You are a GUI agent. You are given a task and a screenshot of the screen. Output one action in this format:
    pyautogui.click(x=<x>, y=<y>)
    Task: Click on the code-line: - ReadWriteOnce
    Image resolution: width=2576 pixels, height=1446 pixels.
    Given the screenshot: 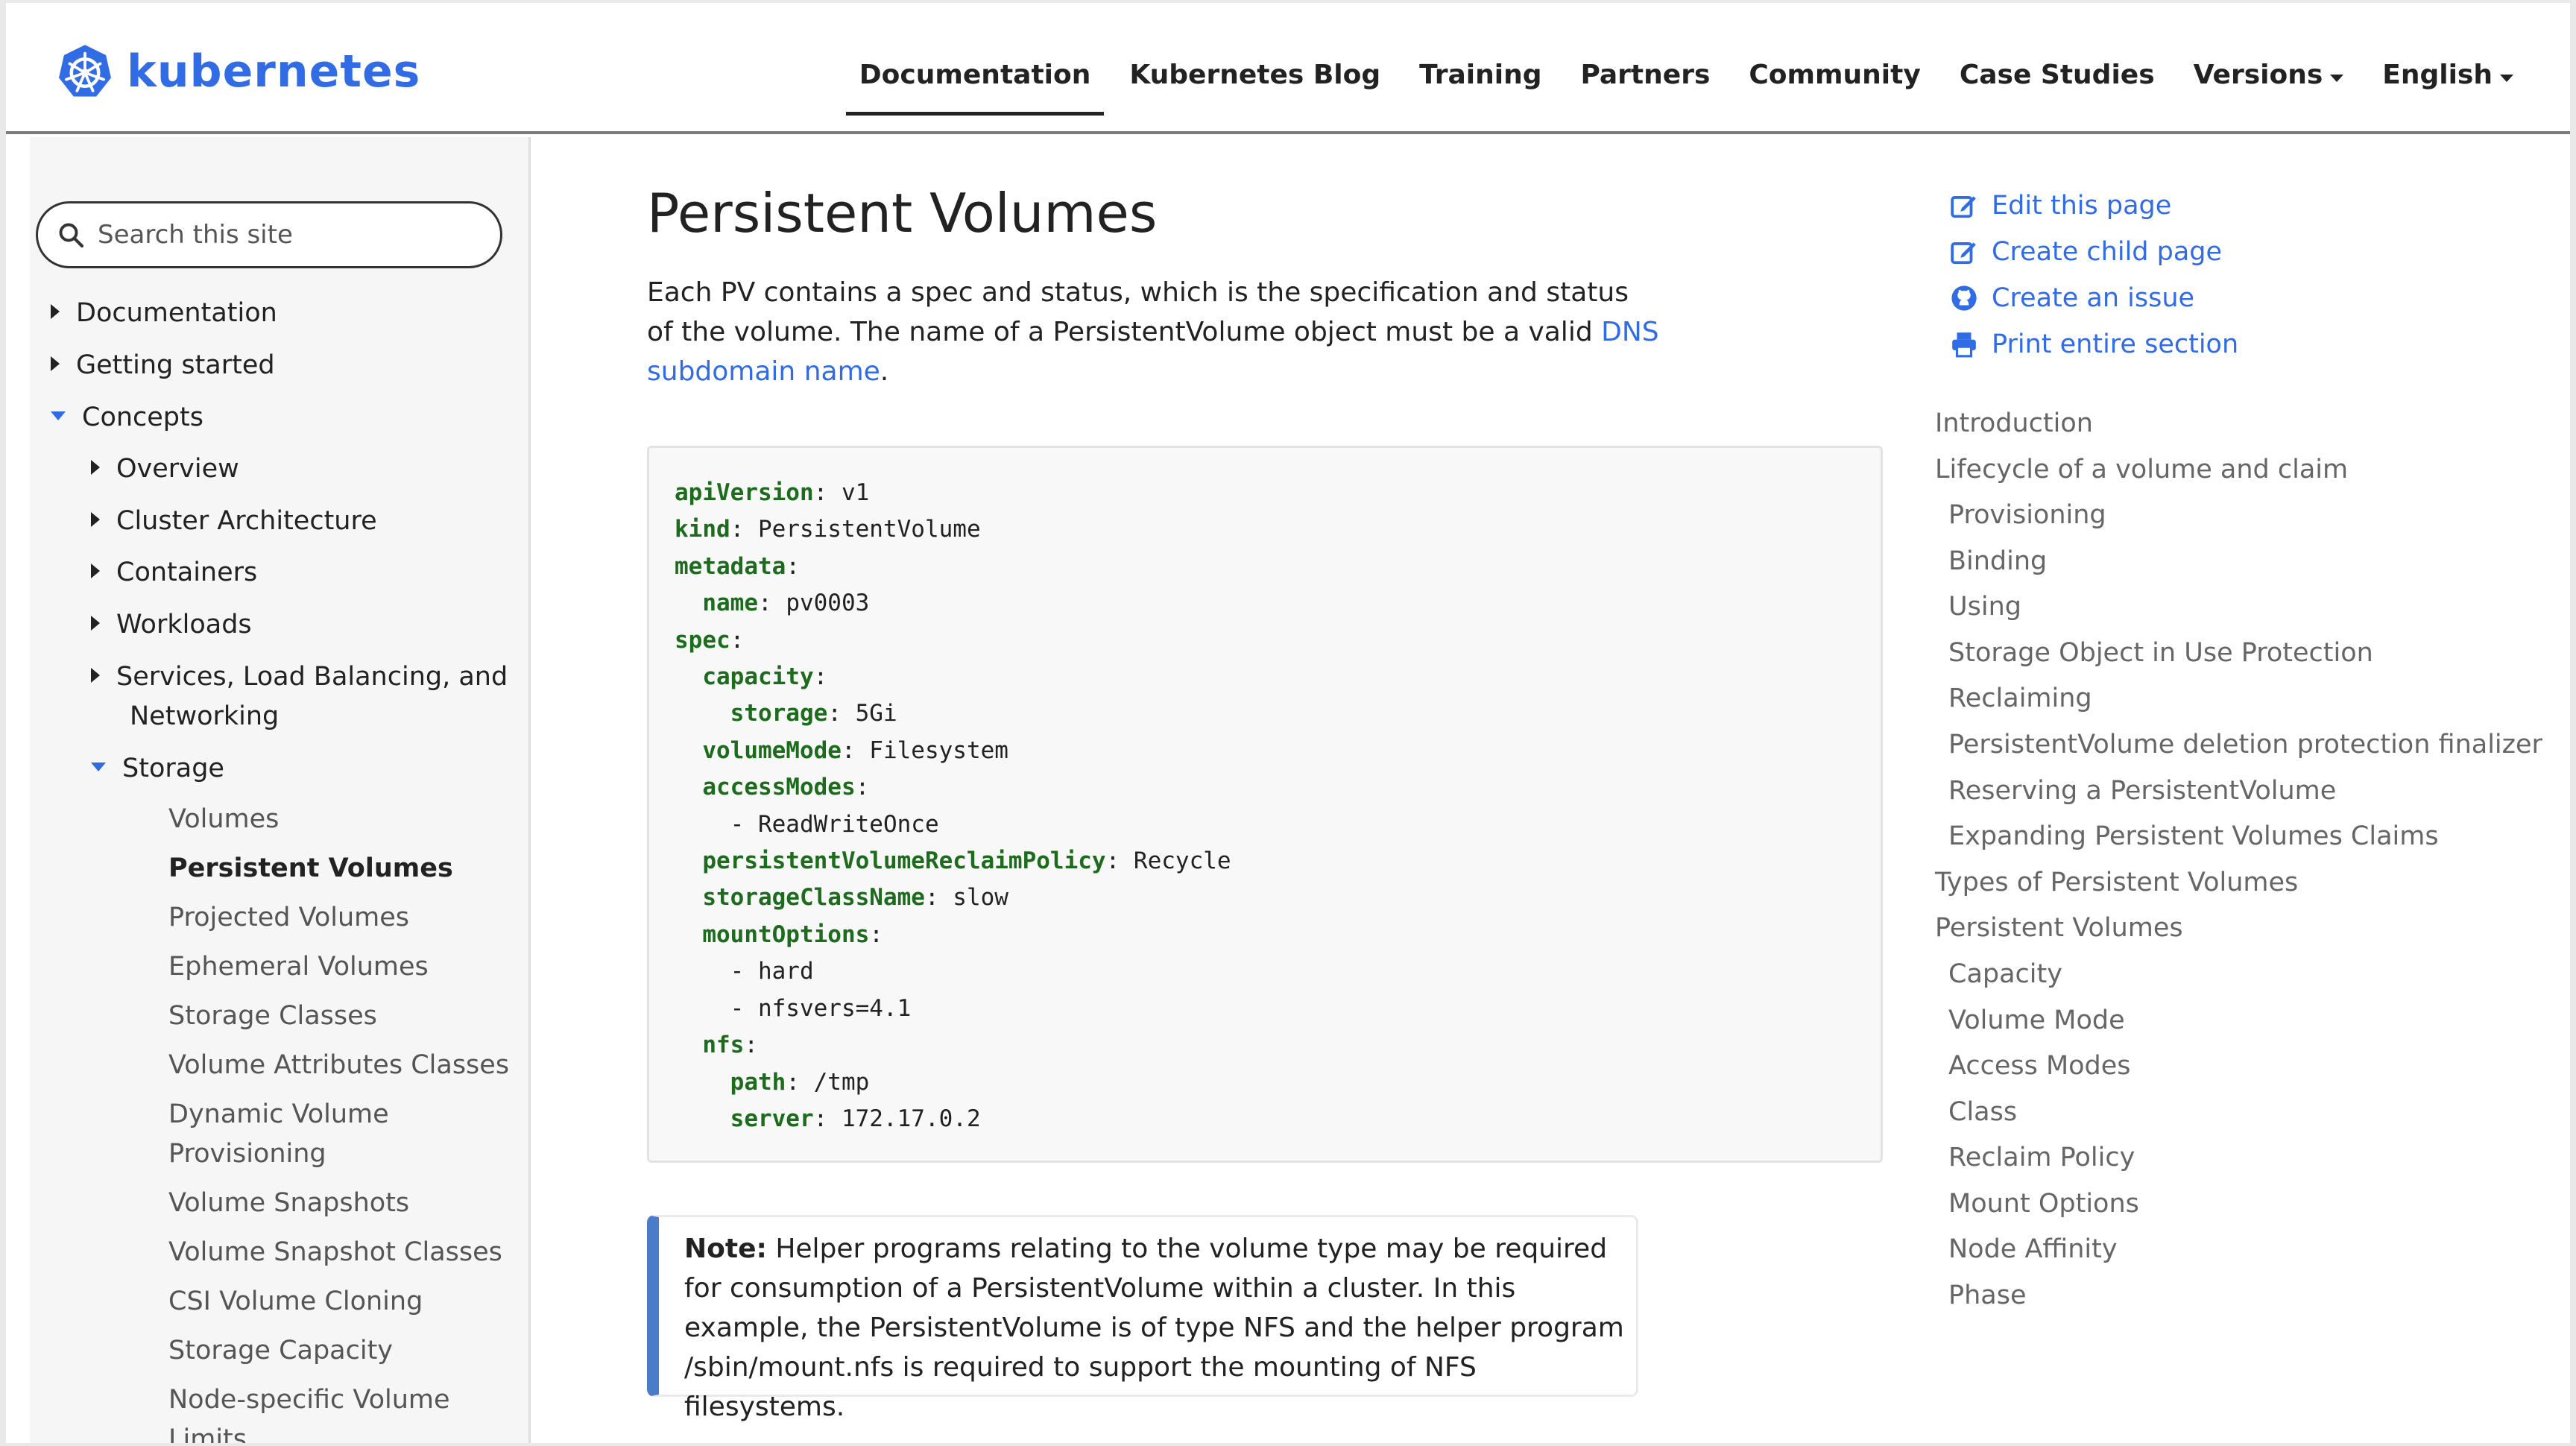 What is the action you would take?
    pyautogui.click(x=807, y=824)
    